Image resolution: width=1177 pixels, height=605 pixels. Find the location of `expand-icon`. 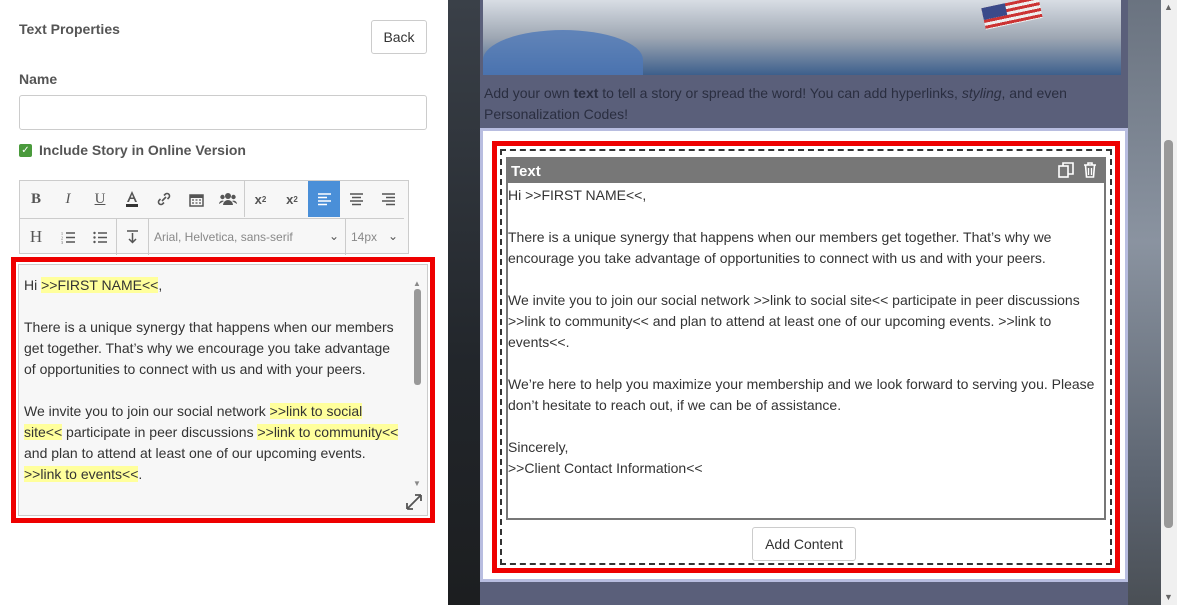

expand-icon is located at coordinates (414, 502).